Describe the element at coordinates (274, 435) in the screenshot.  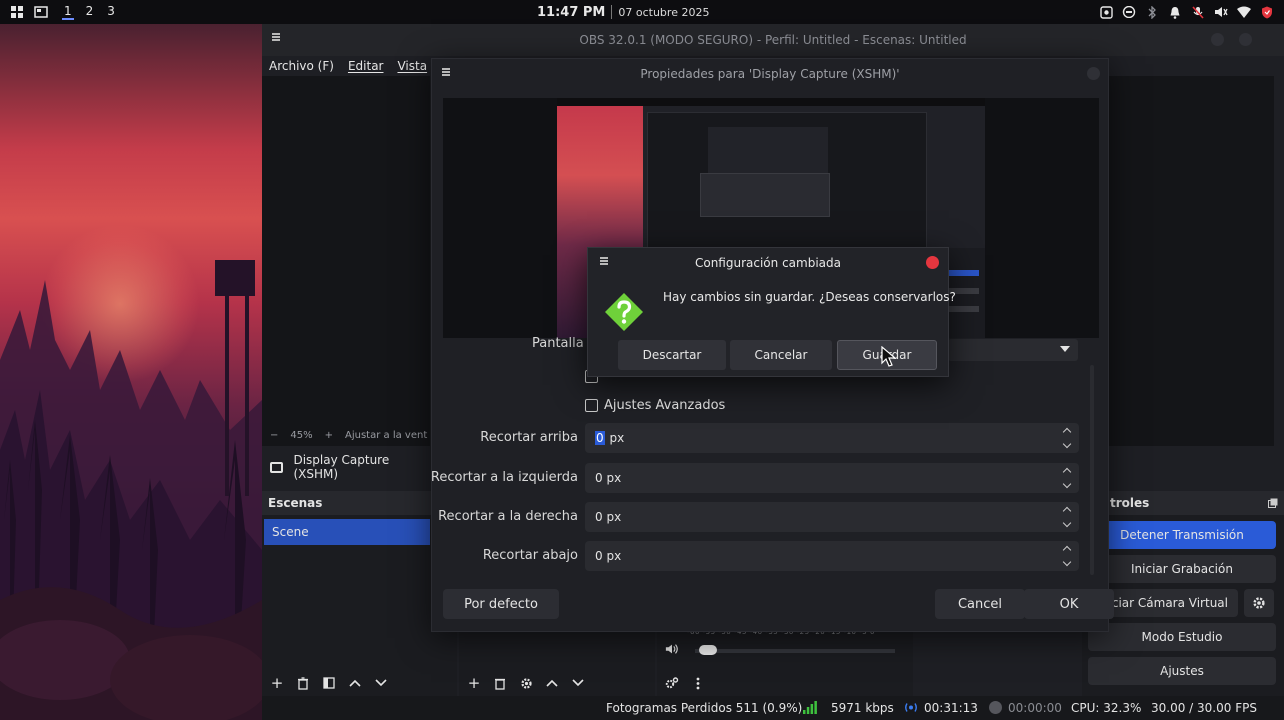
I see `zoom-out-button: −` at that location.